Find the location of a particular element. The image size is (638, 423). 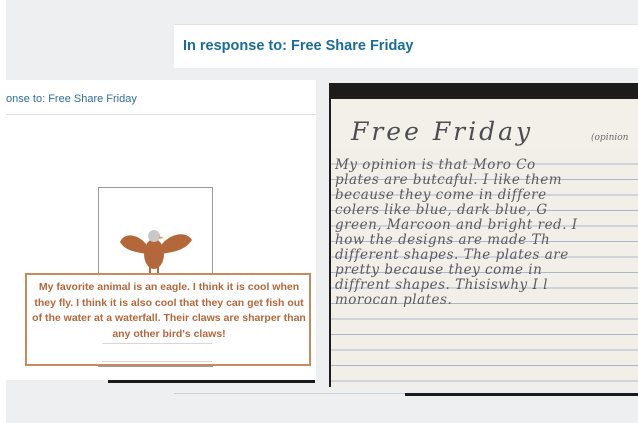

note-line: plates are butcaful. I like them is located at coordinates (449, 180).